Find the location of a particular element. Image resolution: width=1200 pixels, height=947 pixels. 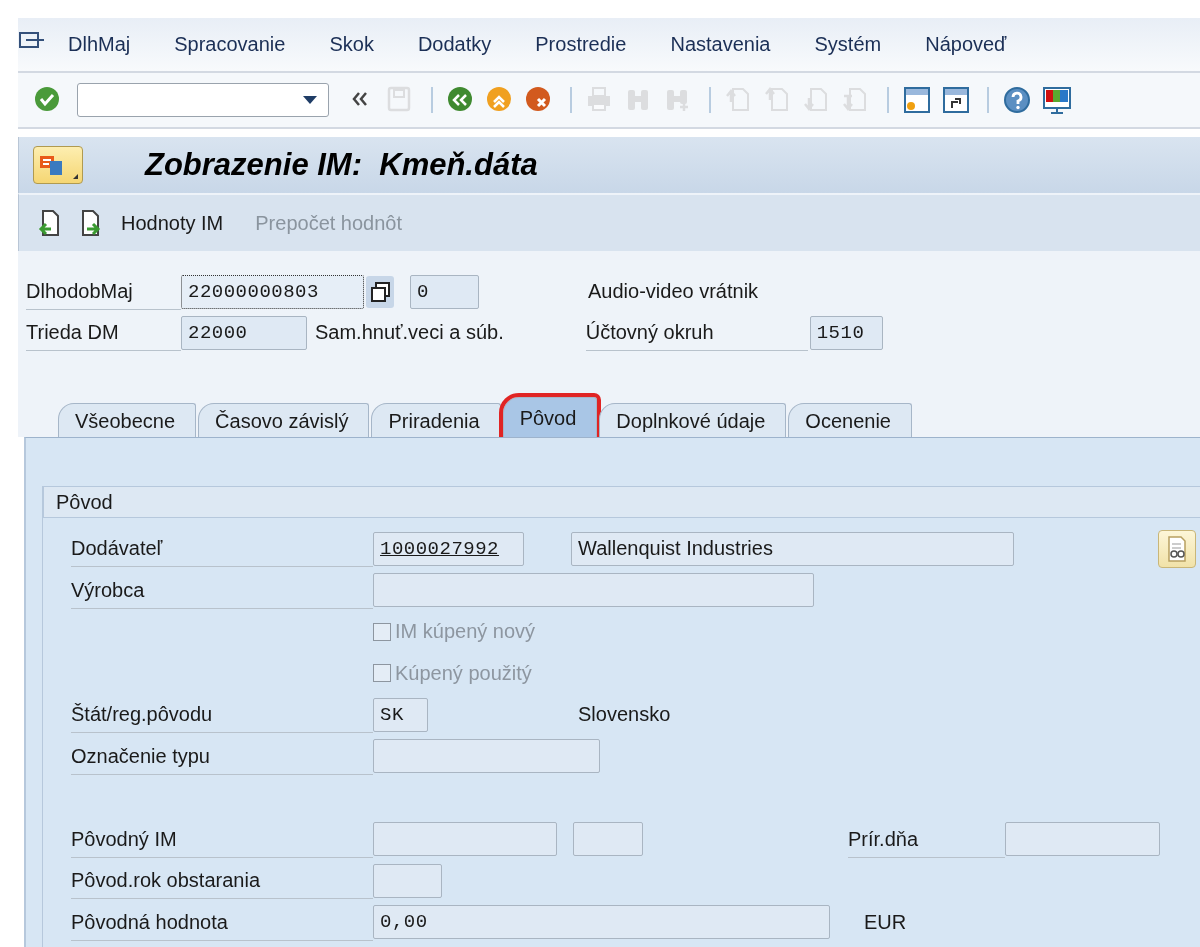

menu-button is located at coordinates (58, 165).